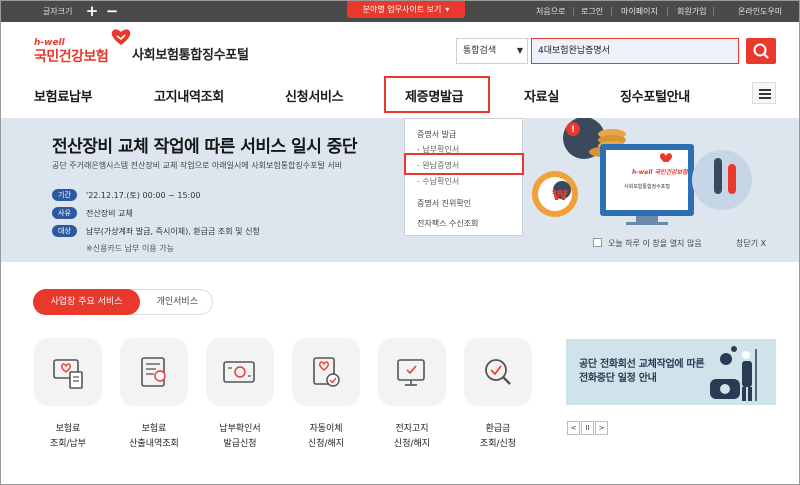  Describe the element at coordinates (498, 444) in the screenshot. I see `label-line: 조회/신청` at that location.